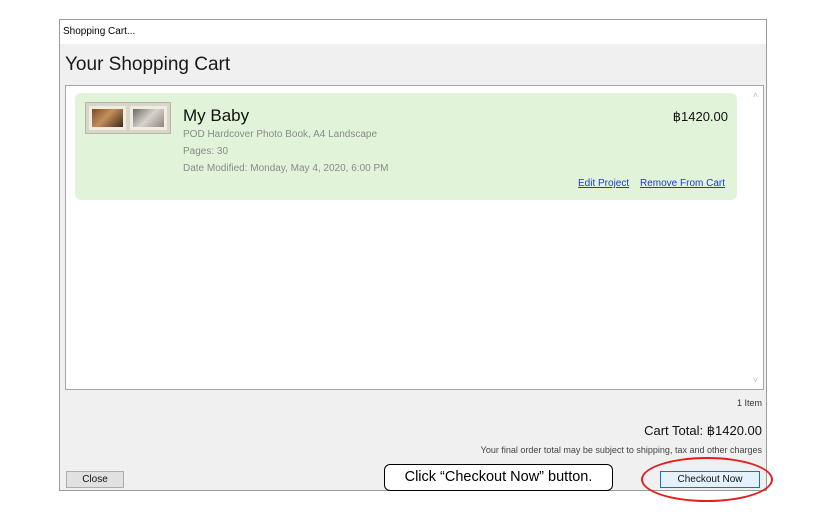 This screenshot has width=827, height=512. I want to click on thumbnail-page-right, so click(148, 118).